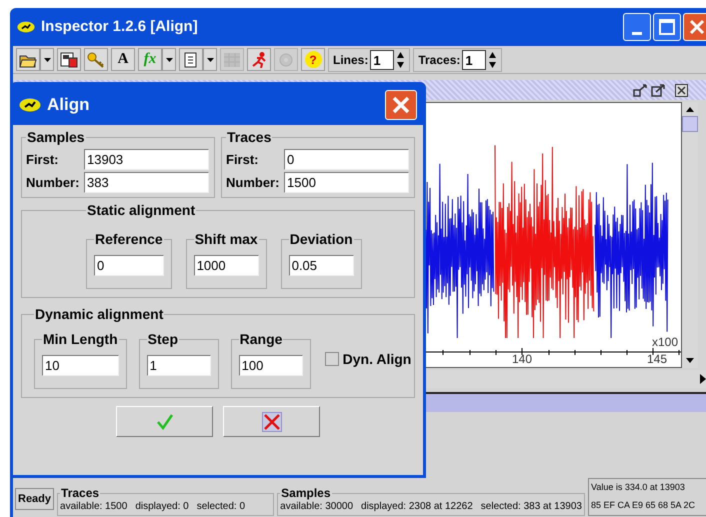  What do you see at coordinates (259, 60) in the screenshot?
I see `running-figure-icon` at bounding box center [259, 60].